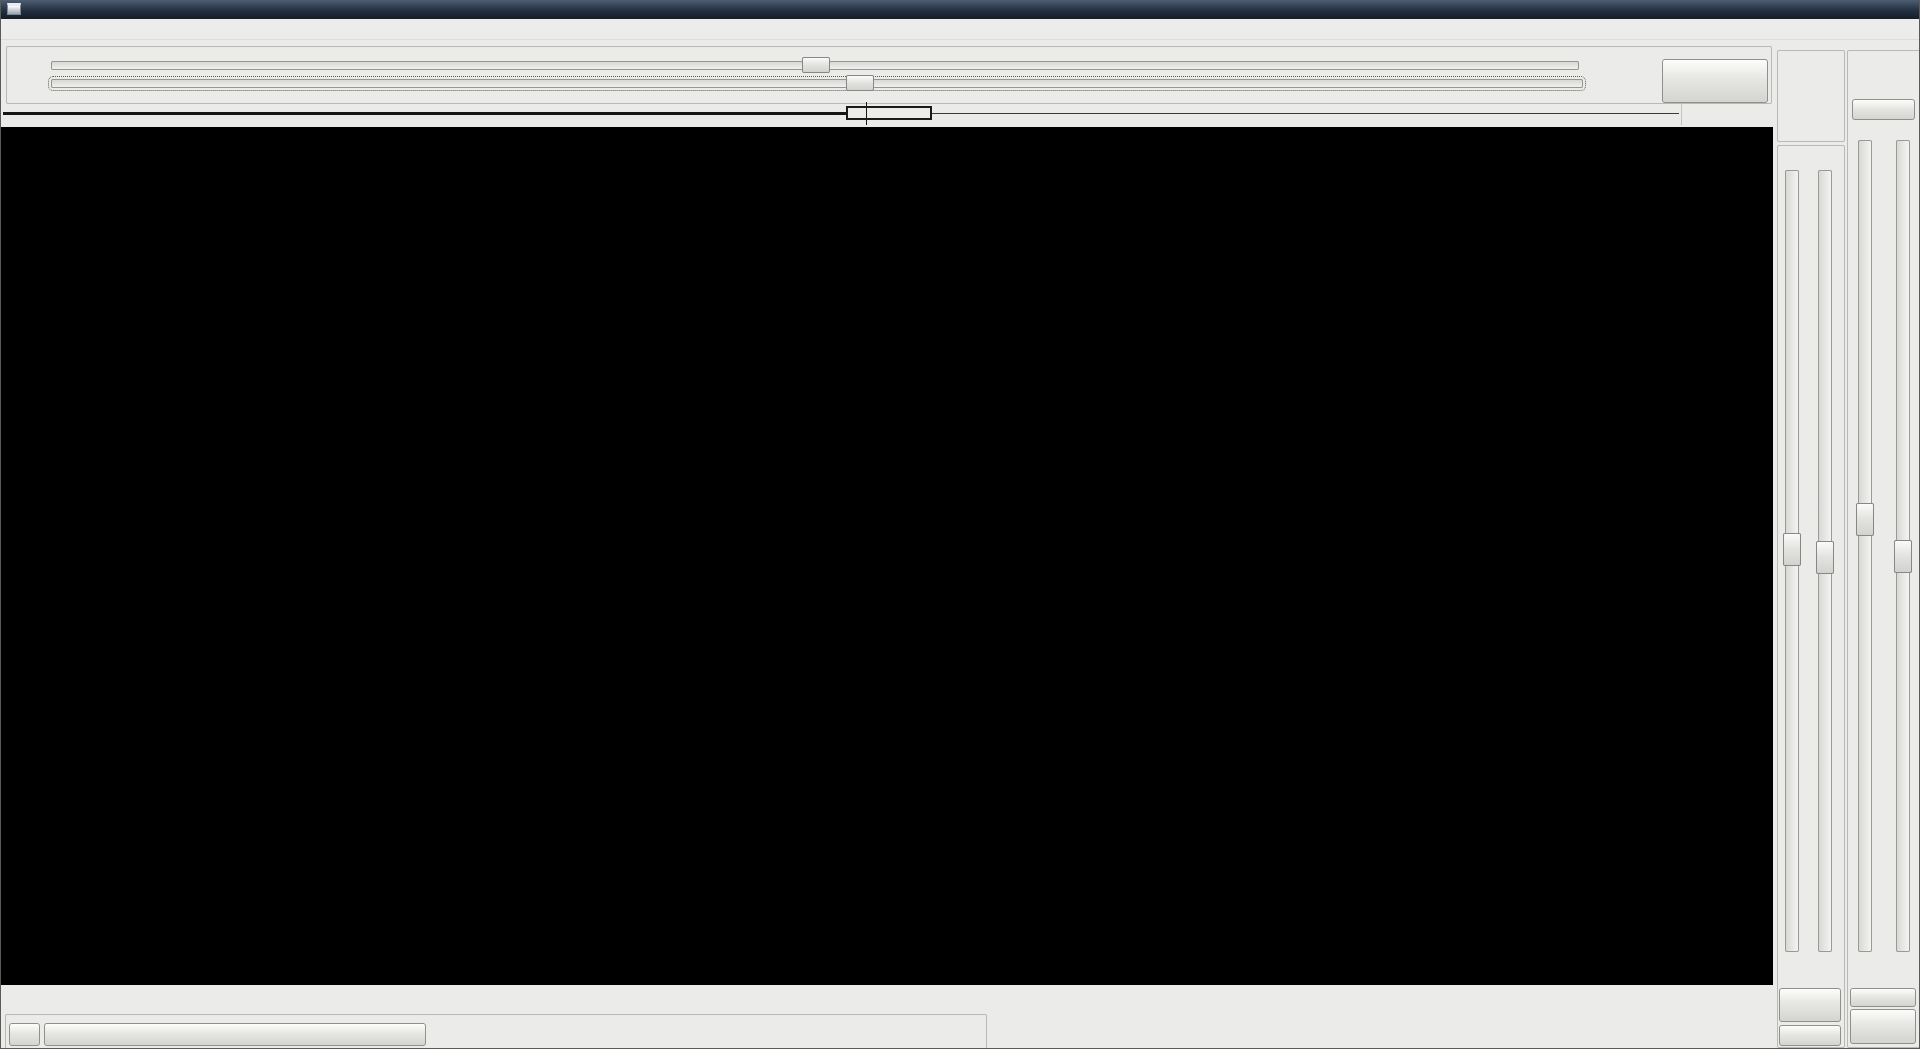 The image size is (1920, 1049). Describe the element at coordinates (889, 113) in the screenshot. I see `trigger-pos-handle` at that location.